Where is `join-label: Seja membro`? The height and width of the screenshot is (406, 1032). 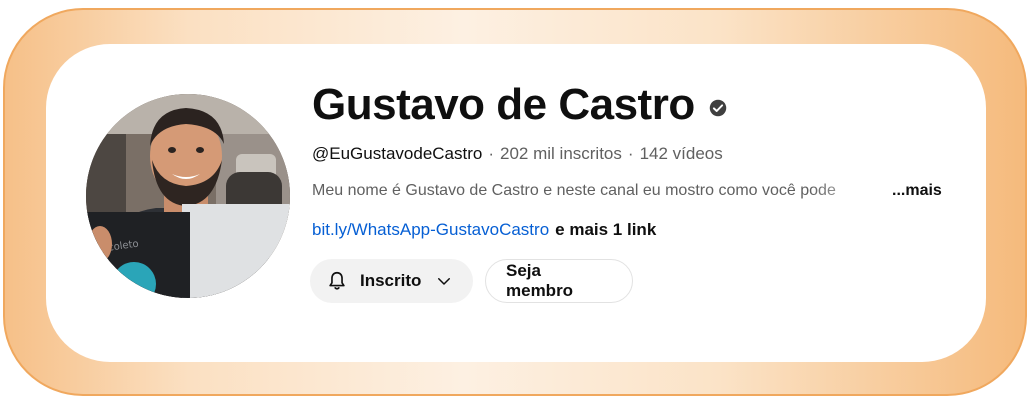 join-label: Seja membro is located at coordinates (540, 280).